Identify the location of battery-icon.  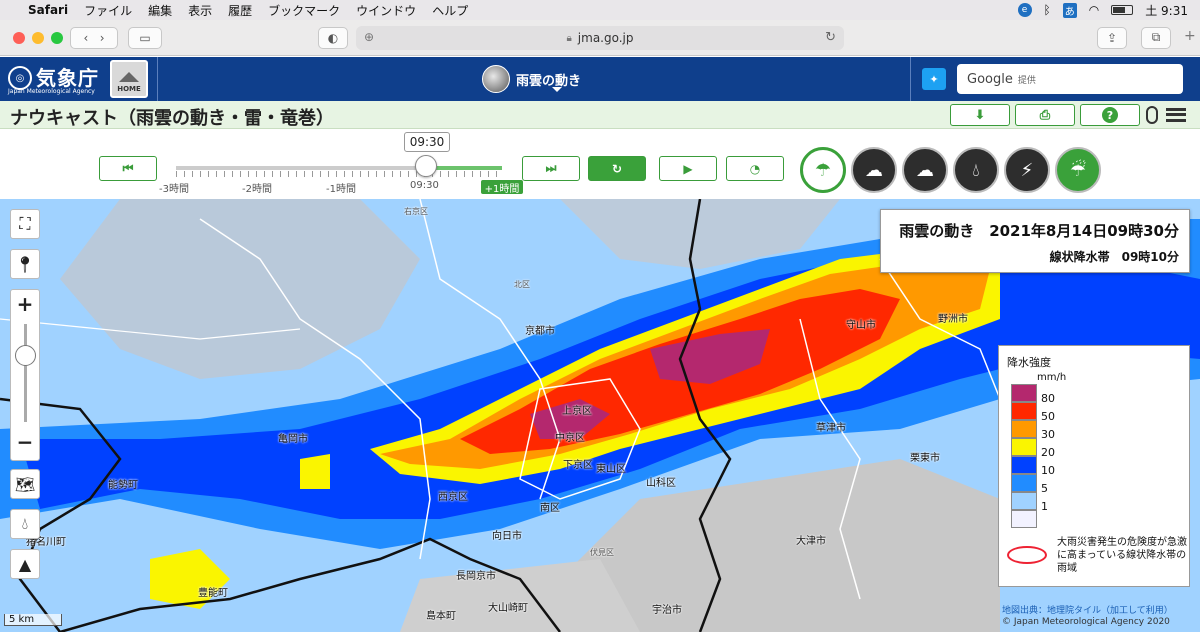
(1122, 10).